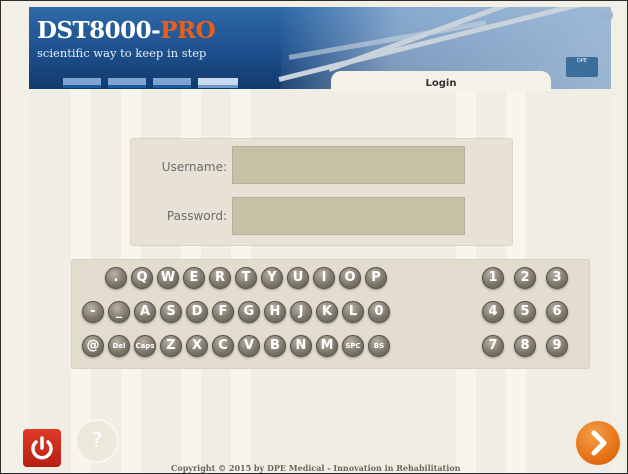  What do you see at coordinates (525, 278) in the screenshot?
I see `key-2: 2` at bounding box center [525, 278].